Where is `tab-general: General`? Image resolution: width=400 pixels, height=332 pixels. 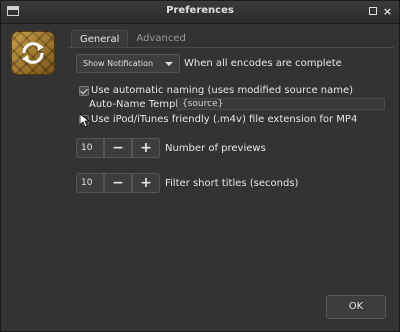 tab-general: General is located at coordinates (100, 39).